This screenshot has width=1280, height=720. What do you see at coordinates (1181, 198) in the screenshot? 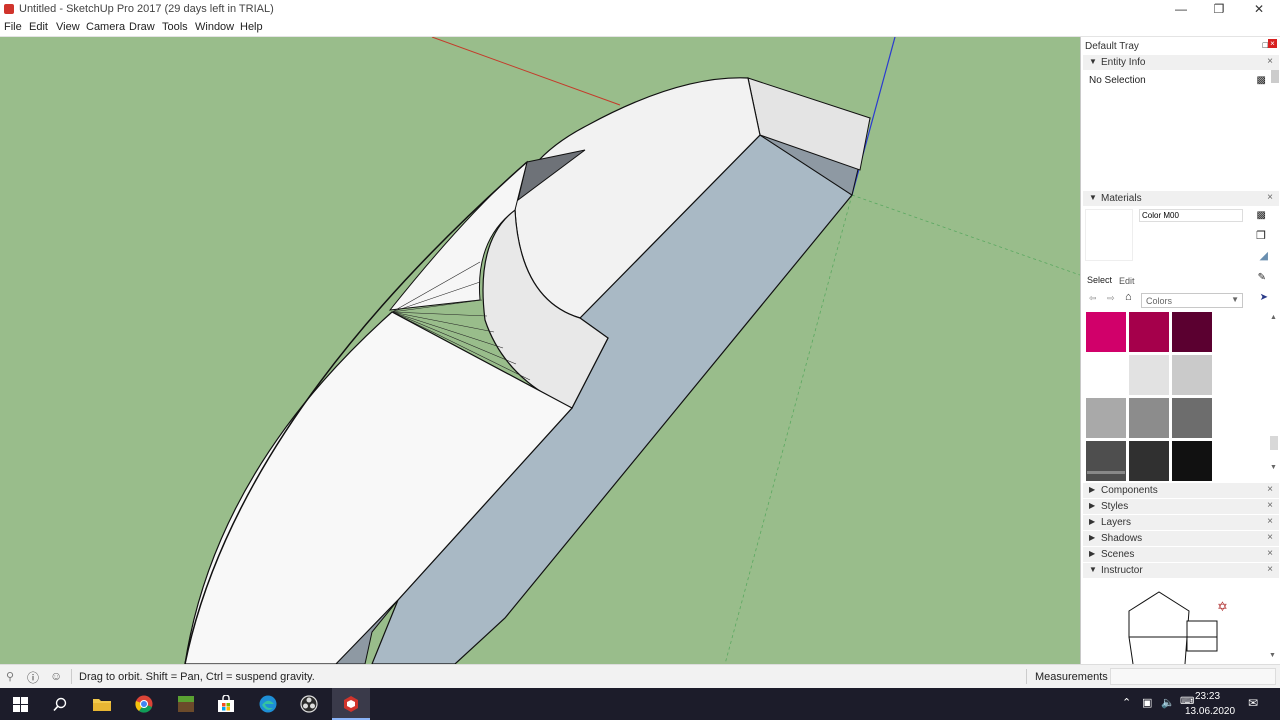
I see `panel-header-materials: ▼ Materials ×` at bounding box center [1181, 198].